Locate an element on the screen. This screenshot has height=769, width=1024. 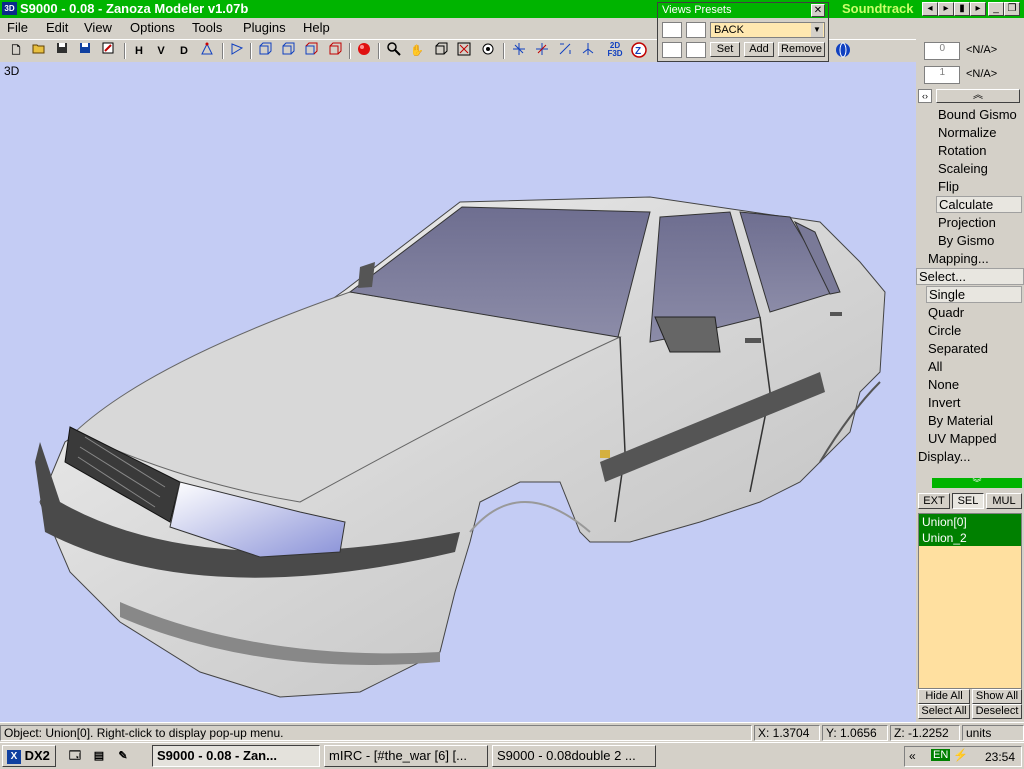
view-h-button: H is located at coordinates (139, 51).